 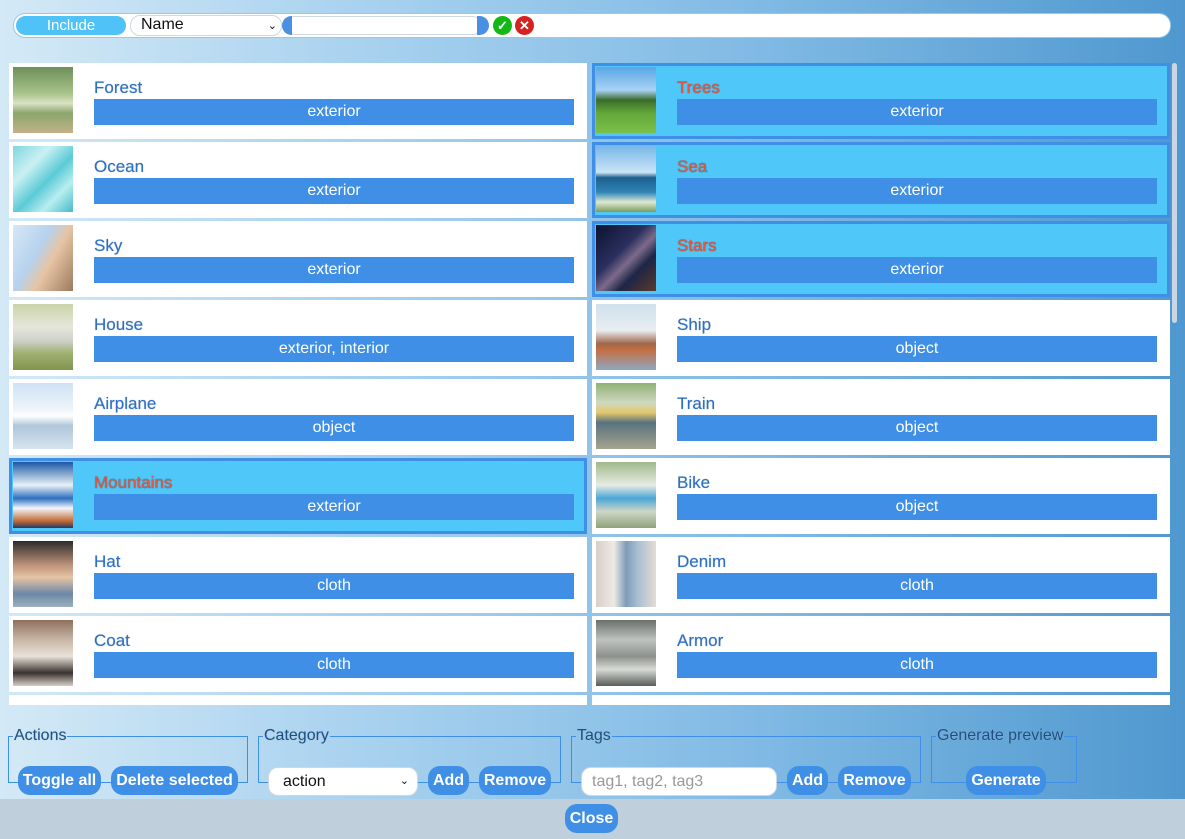 I want to click on item-name: Denim, so click(x=702, y=561).